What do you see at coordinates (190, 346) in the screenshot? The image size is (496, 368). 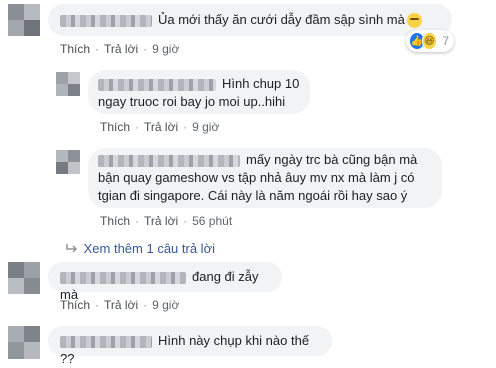 I see `comment-bubble: Hình này chụp khi nào thế ??` at bounding box center [190, 346].